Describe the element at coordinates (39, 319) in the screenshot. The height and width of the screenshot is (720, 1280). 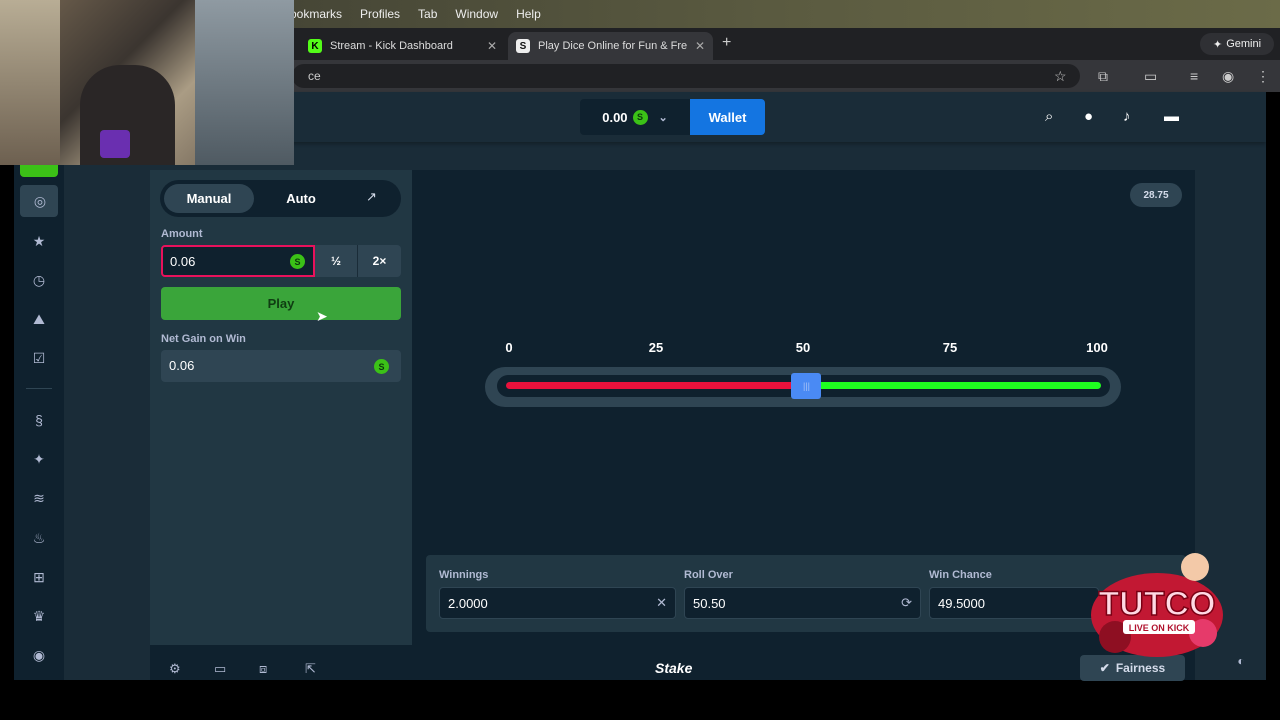
I see `challenges-icon: ⛰` at that location.